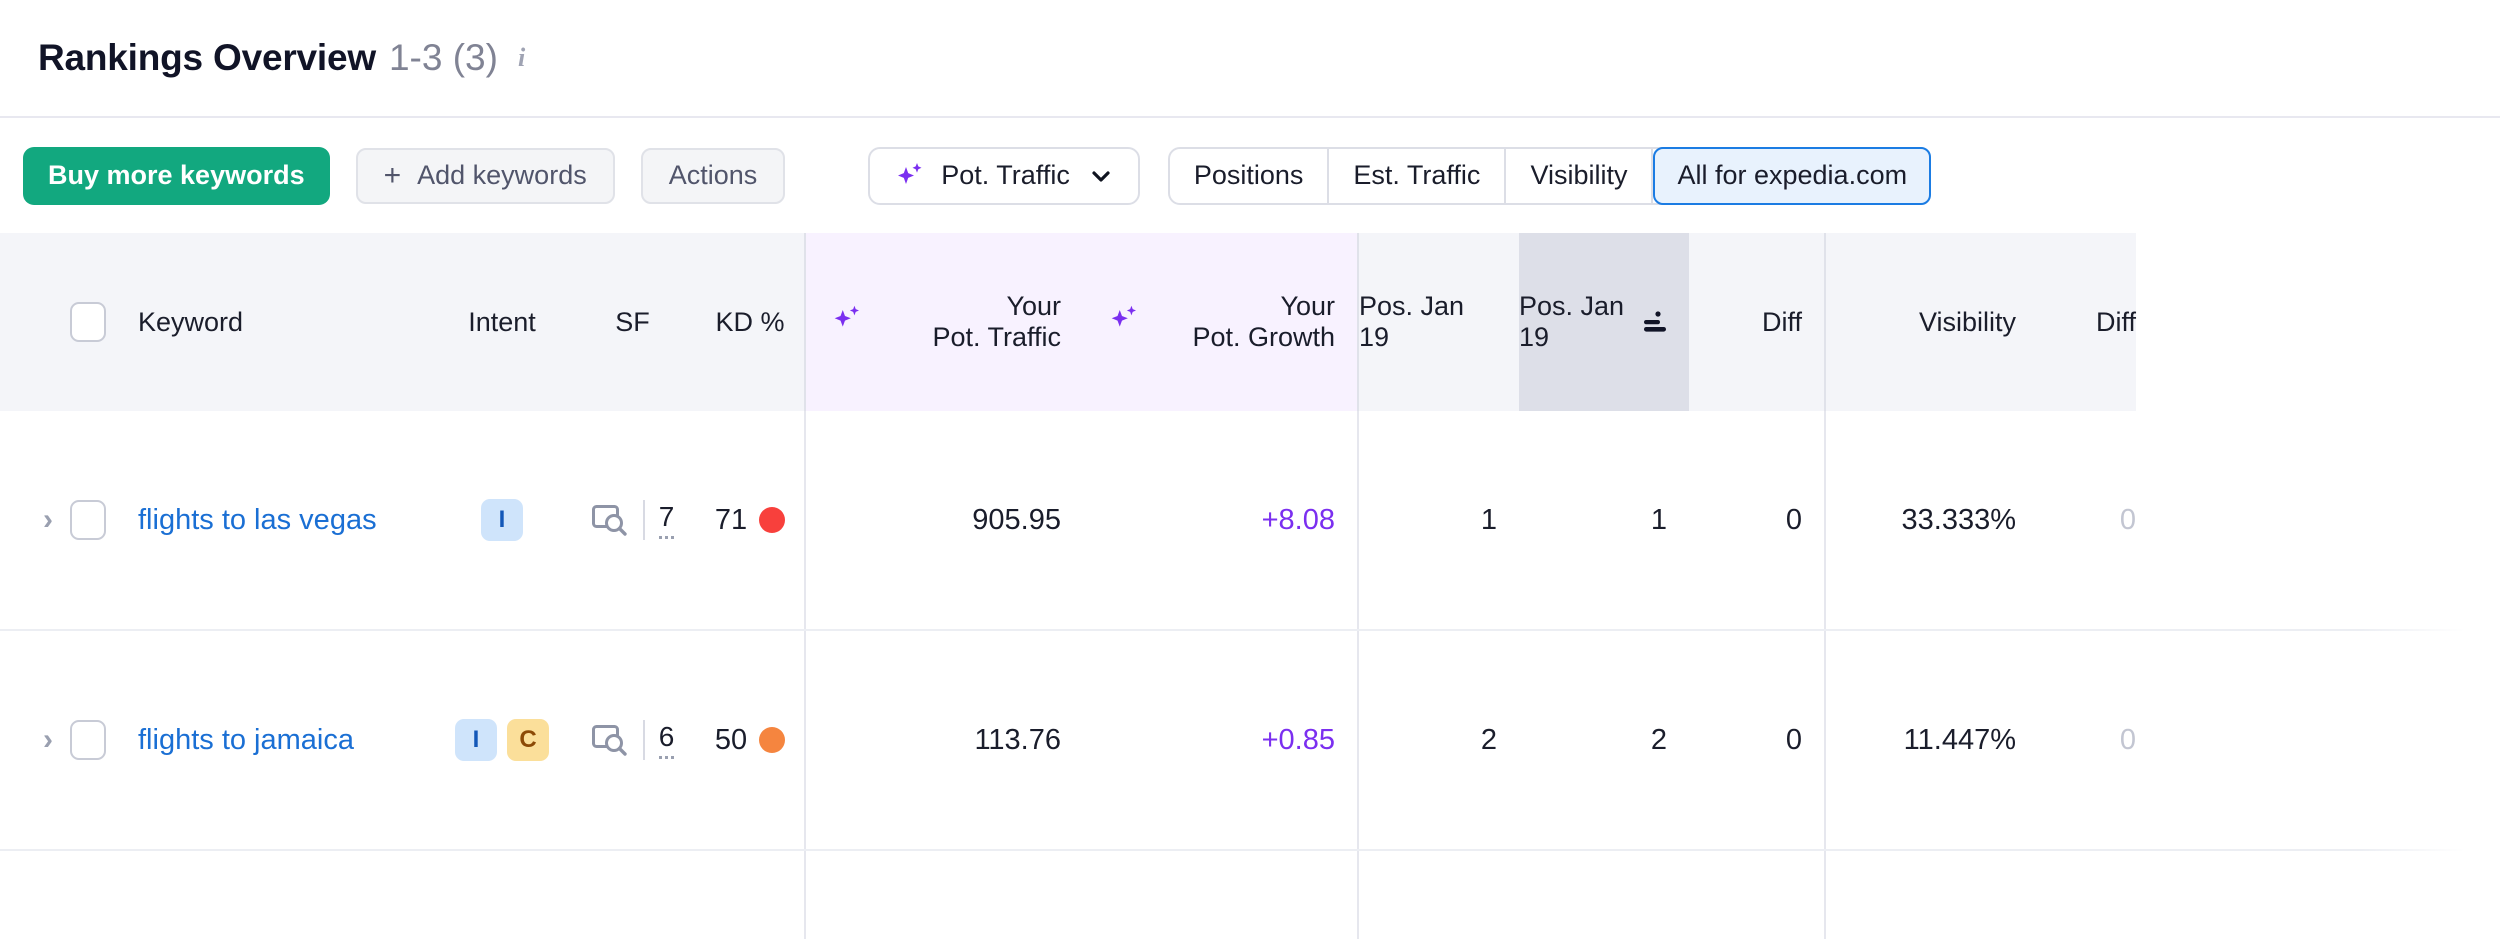 The width and height of the screenshot is (2500, 939). I want to click on pos-1-cell: 2, so click(1439, 740).